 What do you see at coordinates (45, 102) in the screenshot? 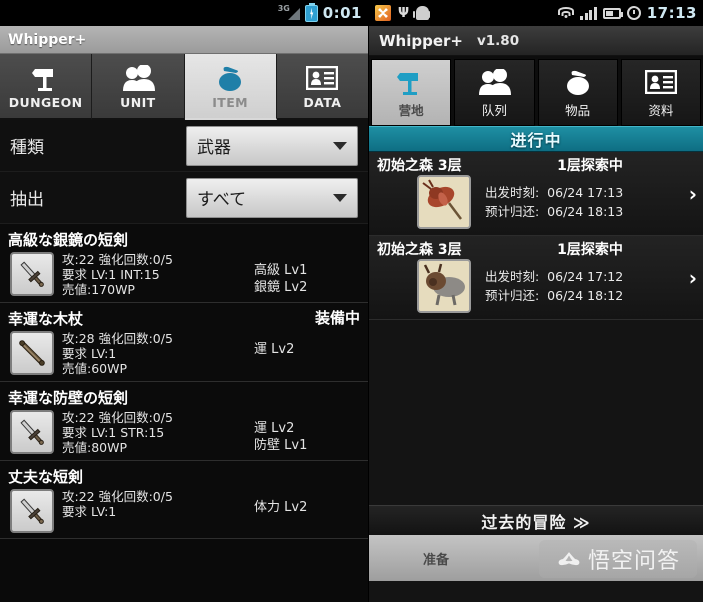
I see `tab-dungeon-label: DUNGEON` at bounding box center [45, 102].